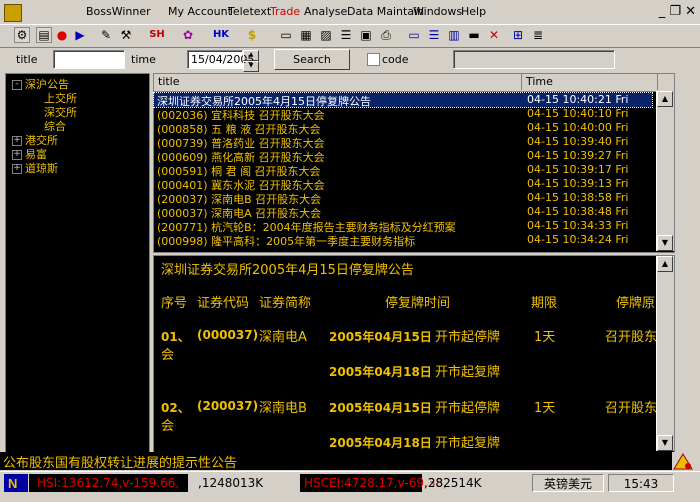 This screenshot has width=700, height=502. What do you see at coordinates (143, 59) in the screenshot?
I see `time-label: time` at bounding box center [143, 59].